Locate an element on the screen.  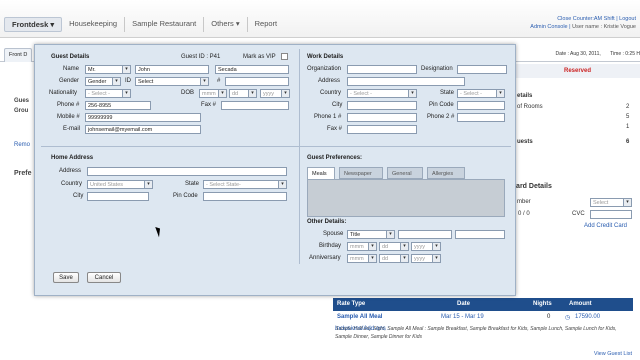
mark-vip-label: Mark as VIP is located at coordinates (259, 57).